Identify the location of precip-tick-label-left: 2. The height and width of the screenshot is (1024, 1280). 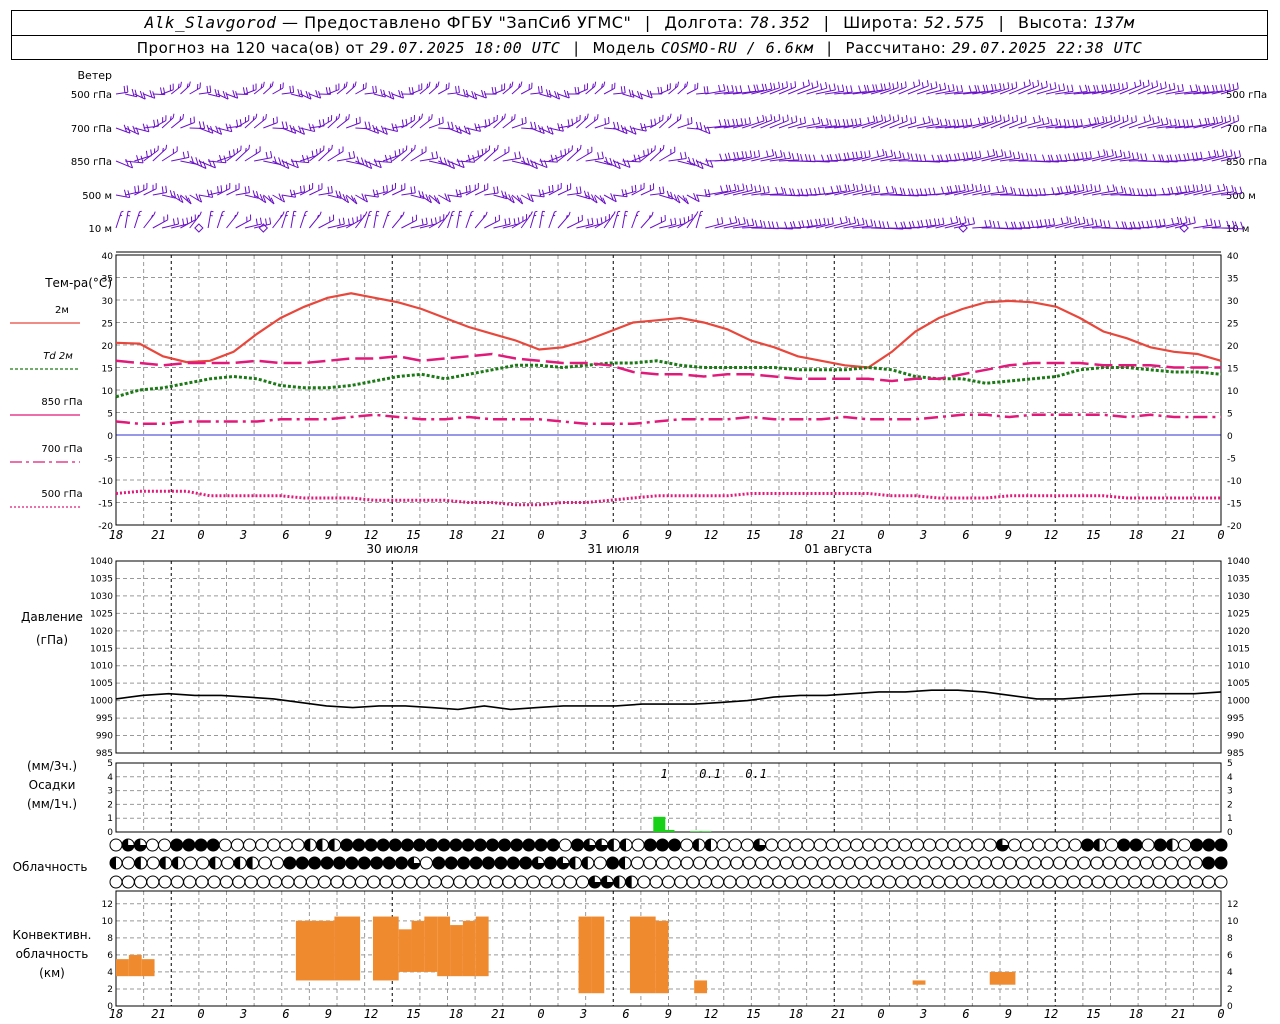
(110, 805).